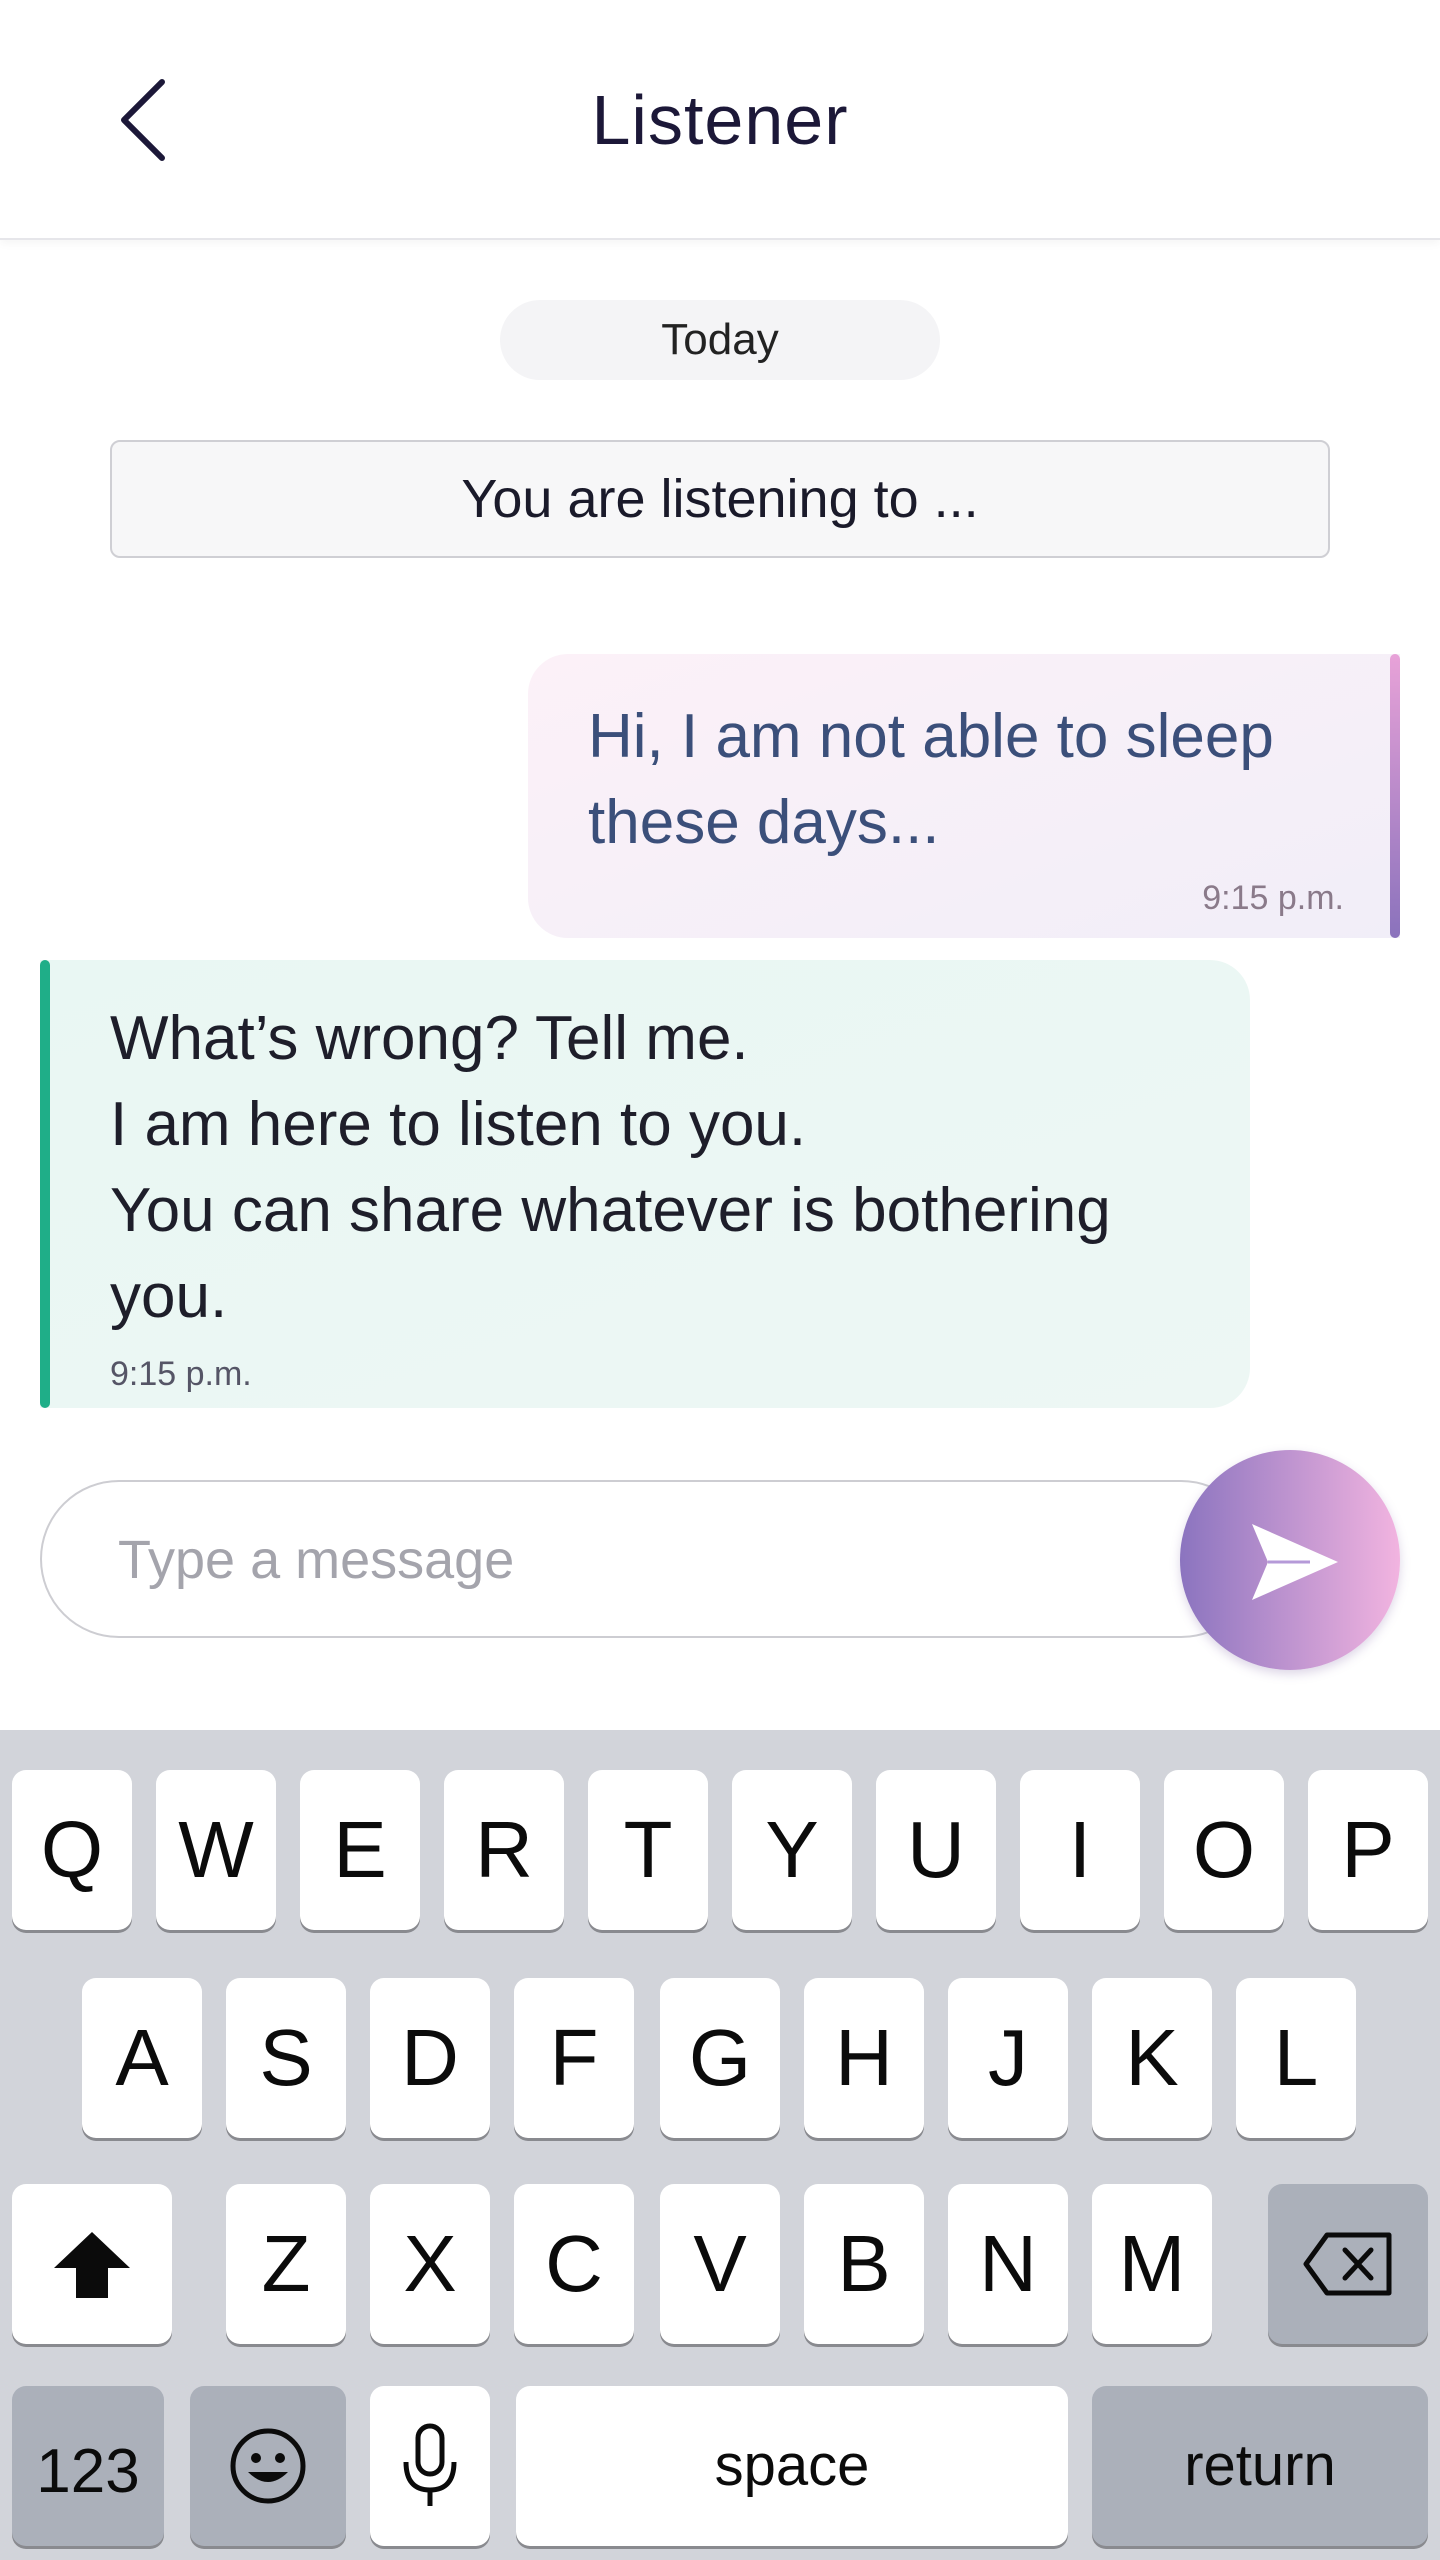 The width and height of the screenshot is (1440, 2560). Describe the element at coordinates (72, 1850) in the screenshot. I see `key-q: Q` at that location.